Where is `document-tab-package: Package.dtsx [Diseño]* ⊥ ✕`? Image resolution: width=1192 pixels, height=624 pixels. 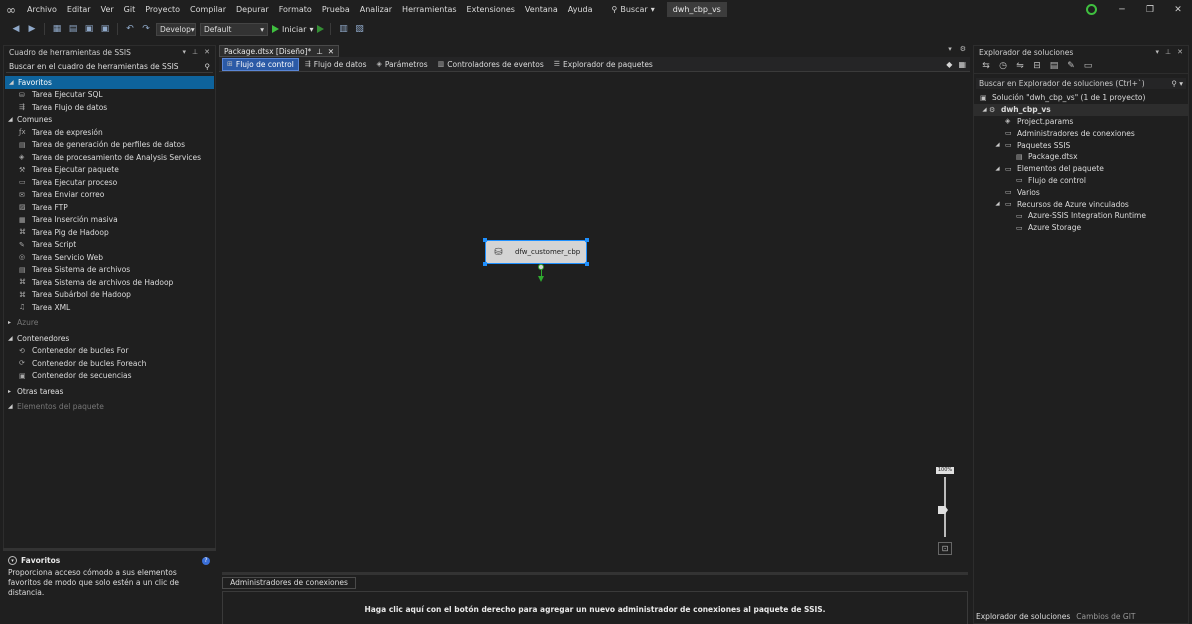 document-tab-package: Package.dtsx [Diseño]* ⊥ ✕ is located at coordinates (279, 51).